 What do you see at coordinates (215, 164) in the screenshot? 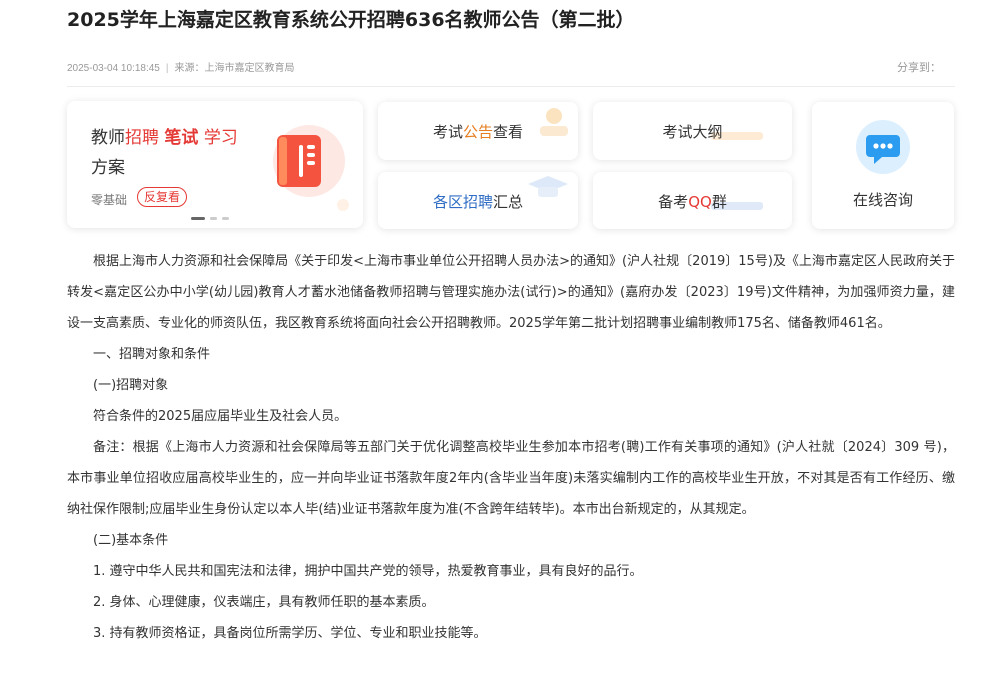
I see `study-plan-banner: 教师招聘 笔试 学习 方案 零基础 反复看` at bounding box center [215, 164].